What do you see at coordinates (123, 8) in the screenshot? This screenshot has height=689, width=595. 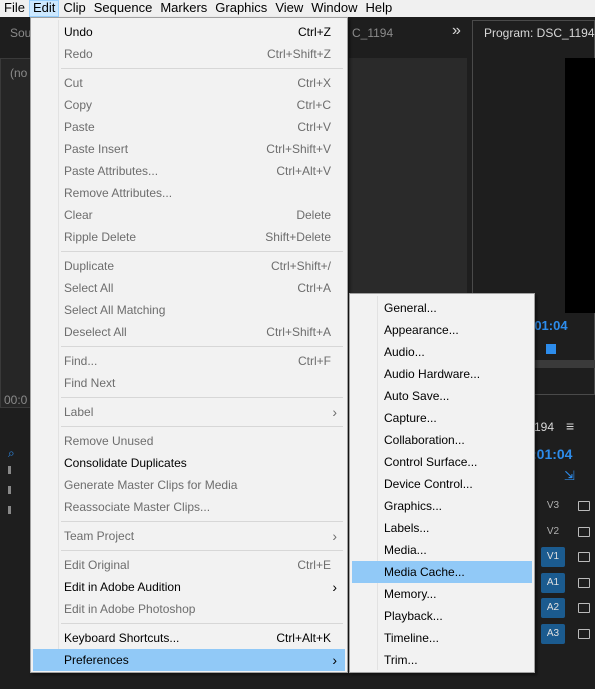 I see `menubar-sequence: Sequence` at bounding box center [123, 8].